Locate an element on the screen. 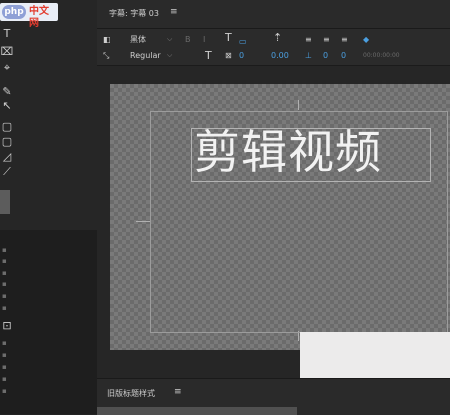 This screenshot has width=450, height=415. tools-panel-lower is located at coordinates (48, 322).